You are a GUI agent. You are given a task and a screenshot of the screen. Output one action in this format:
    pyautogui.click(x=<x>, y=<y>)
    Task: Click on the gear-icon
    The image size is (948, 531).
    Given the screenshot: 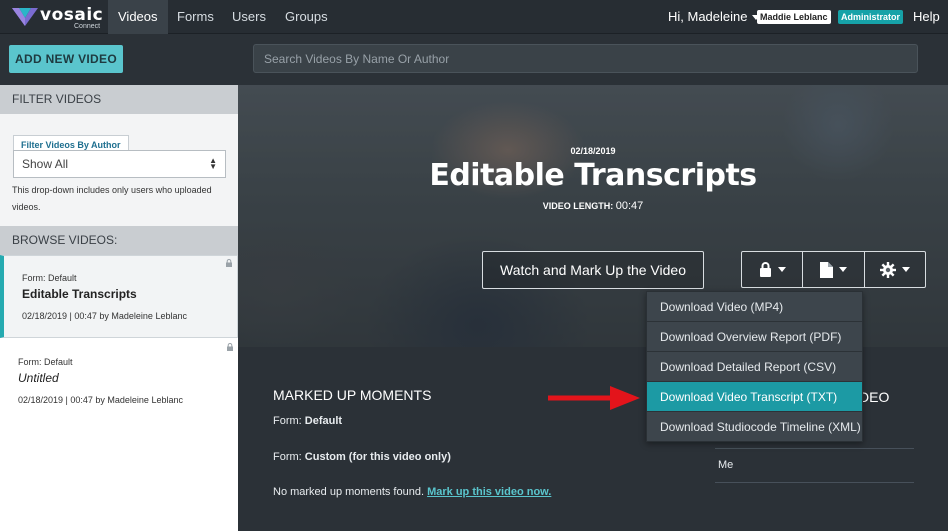 What is the action you would take?
    pyautogui.click(x=887, y=269)
    